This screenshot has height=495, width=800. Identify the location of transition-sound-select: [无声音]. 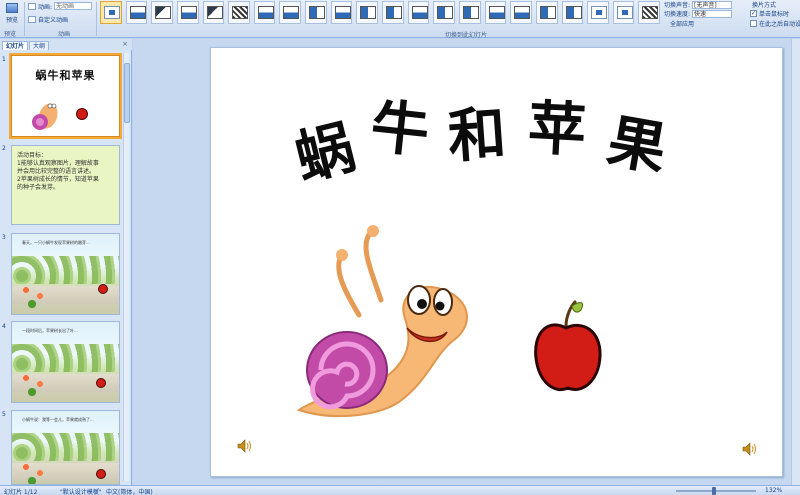
(712, 4).